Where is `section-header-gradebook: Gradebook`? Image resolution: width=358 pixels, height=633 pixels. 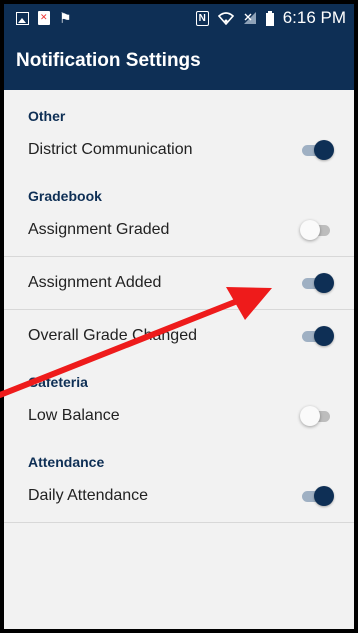
section-header-gradebook: Gradebook is located at coordinates (65, 196).